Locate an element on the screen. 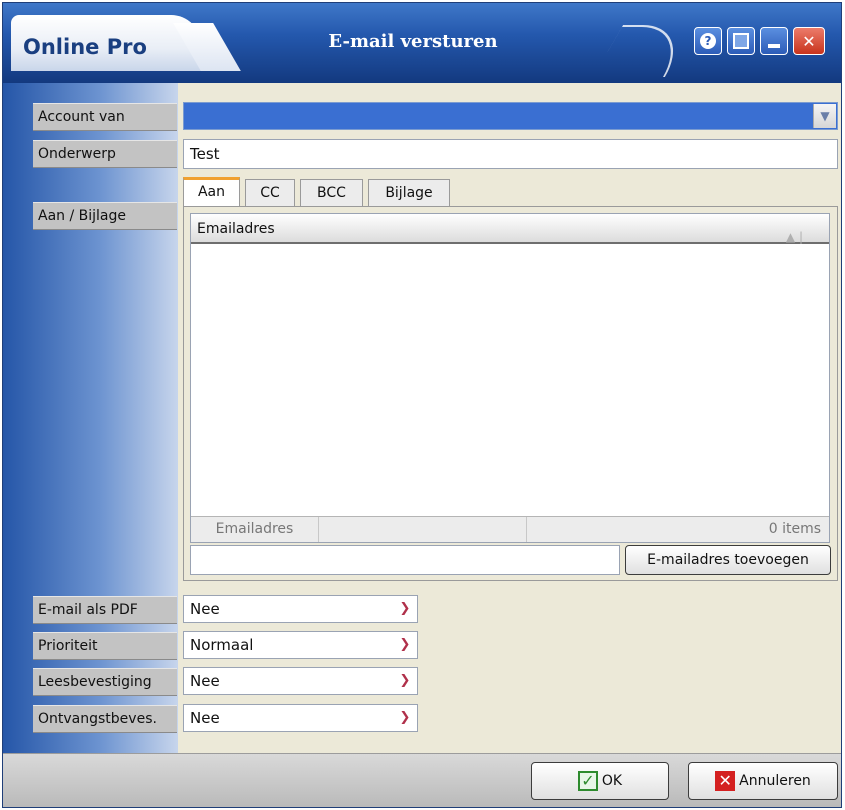 Image resolution: width=845 pixels, height=810 pixels. document-icon is located at coordinates (741, 41).